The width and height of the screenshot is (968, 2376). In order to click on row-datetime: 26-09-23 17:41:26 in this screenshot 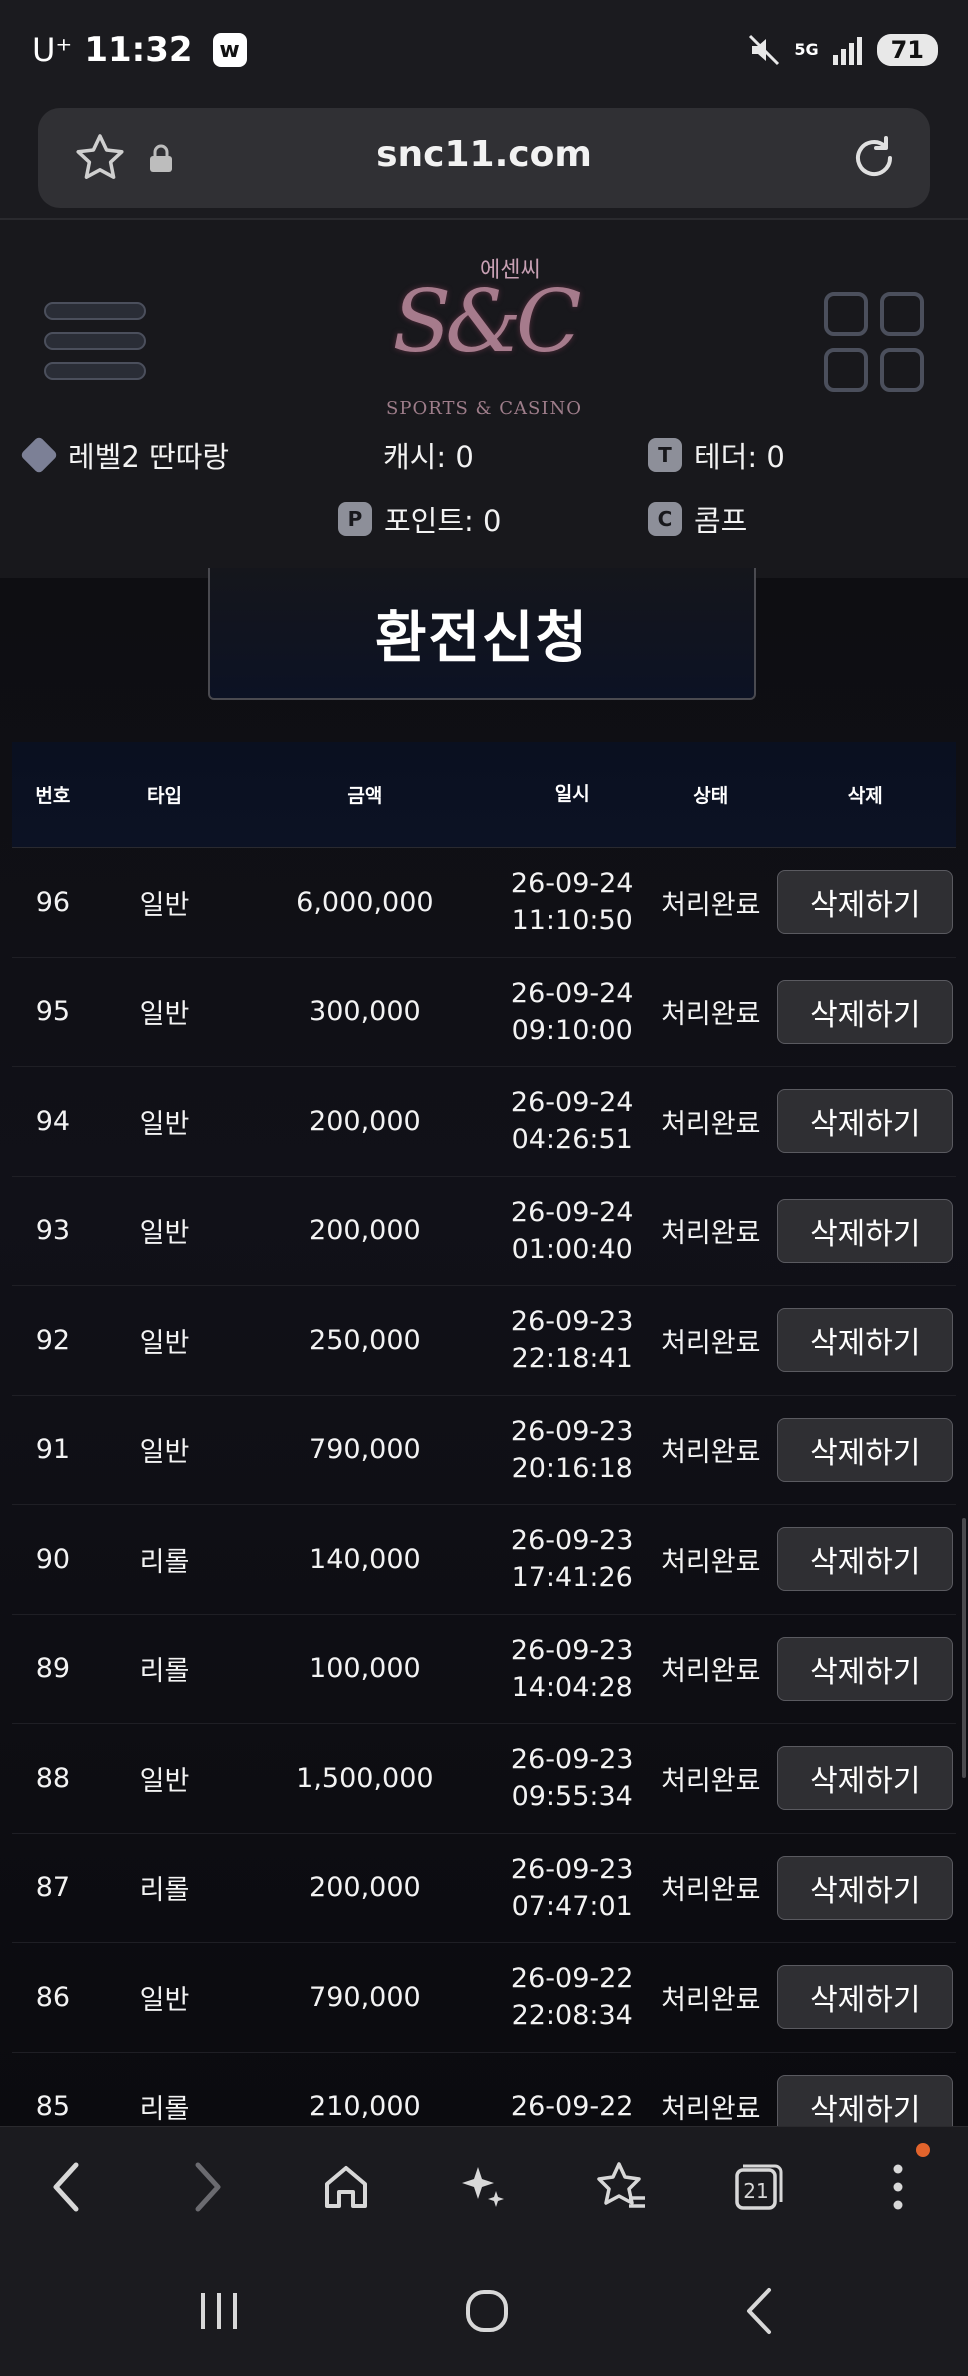, I will do `click(572, 1559)`.